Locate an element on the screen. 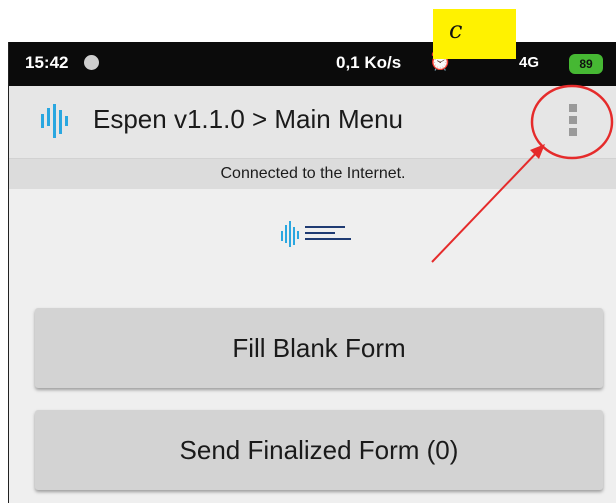 This screenshot has height=503, width=616. more-vert-icon is located at coordinates (573, 121).